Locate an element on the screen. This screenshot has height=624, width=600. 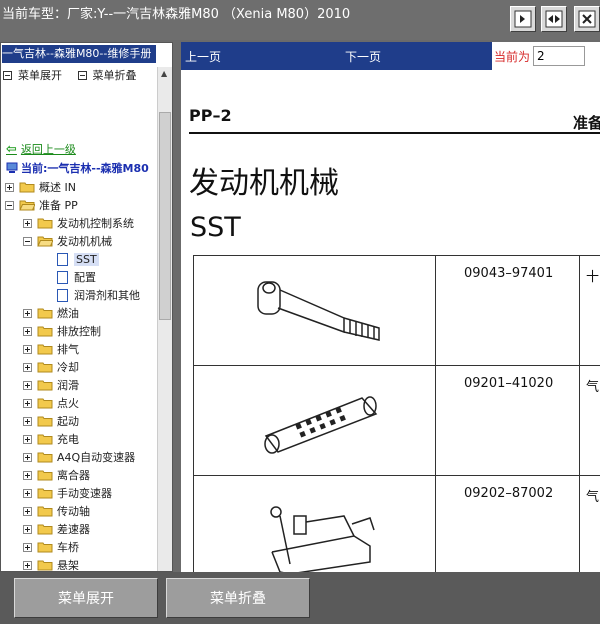
page-label: 当前为 is located at coordinates (512, 56).